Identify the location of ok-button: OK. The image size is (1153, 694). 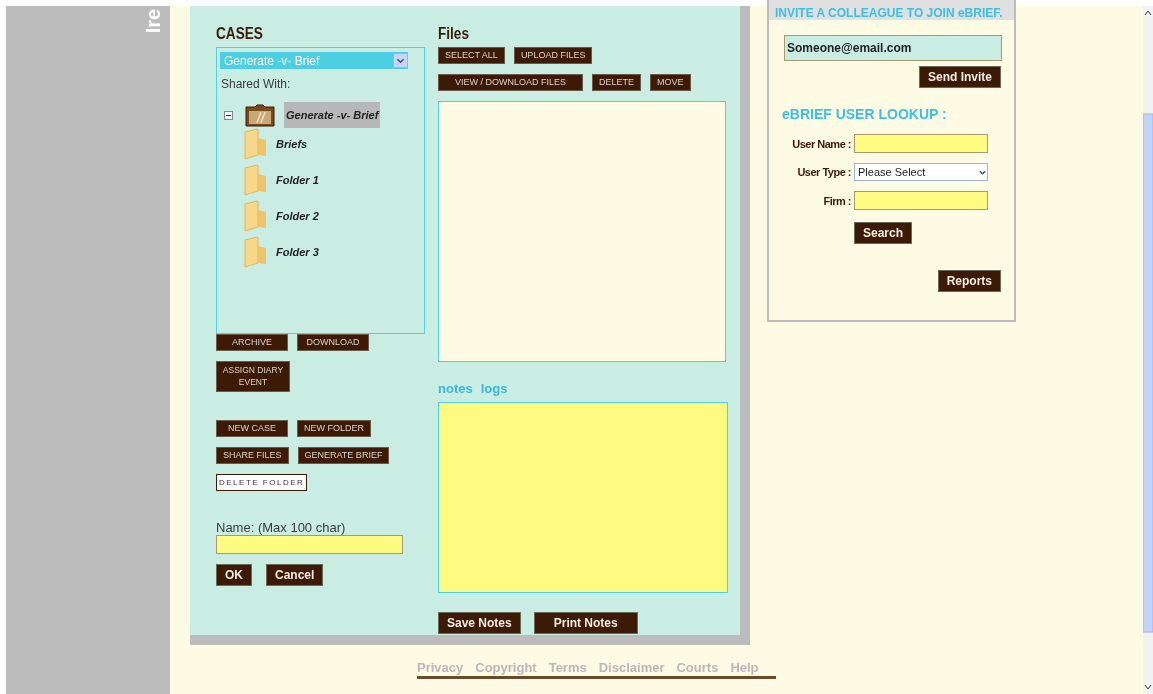
(234, 575).